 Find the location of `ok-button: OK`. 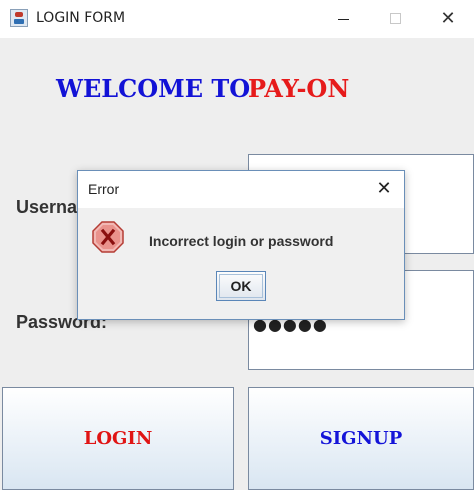

ok-button: OK is located at coordinates (241, 286).